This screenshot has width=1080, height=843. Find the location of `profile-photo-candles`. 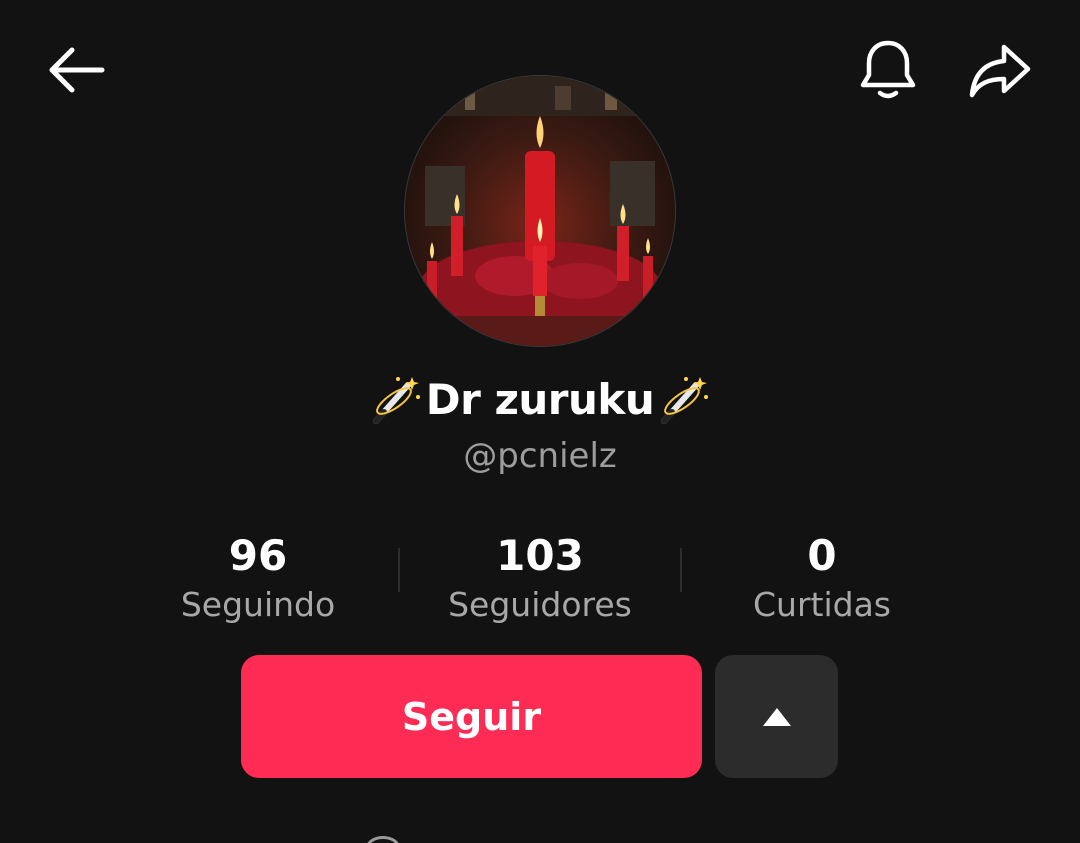

profile-photo-candles is located at coordinates (540, 211).